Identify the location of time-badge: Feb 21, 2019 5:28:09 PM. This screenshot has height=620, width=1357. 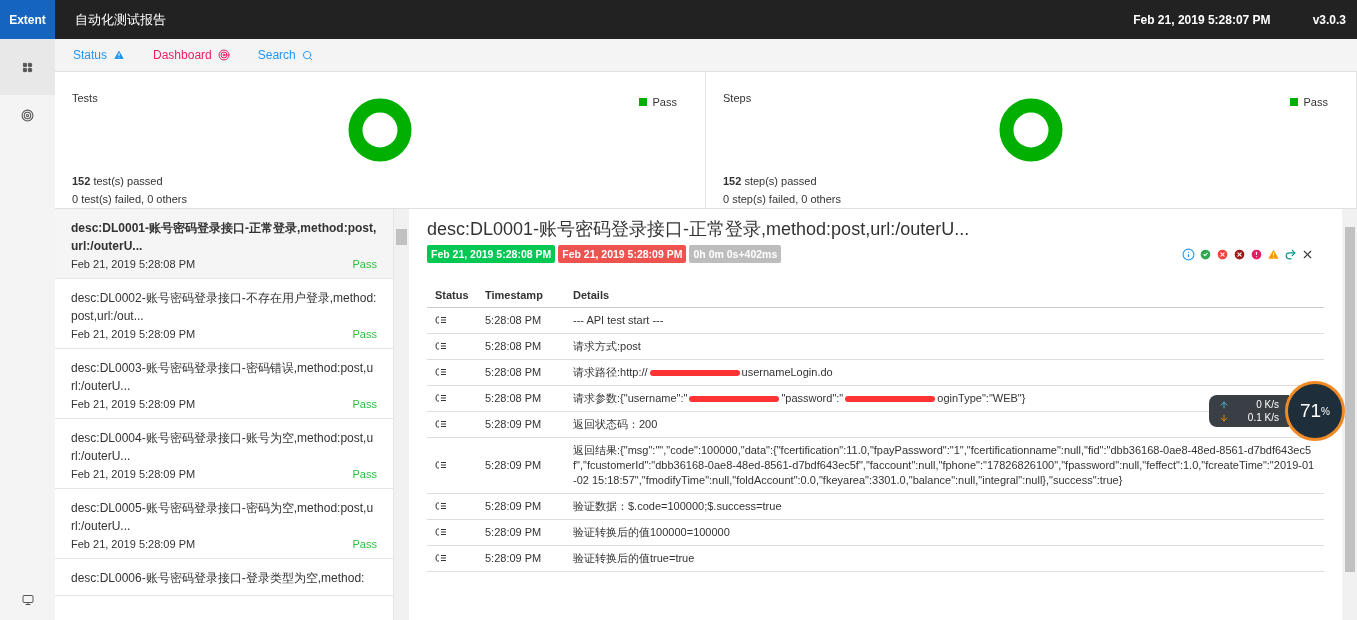
(622, 254).